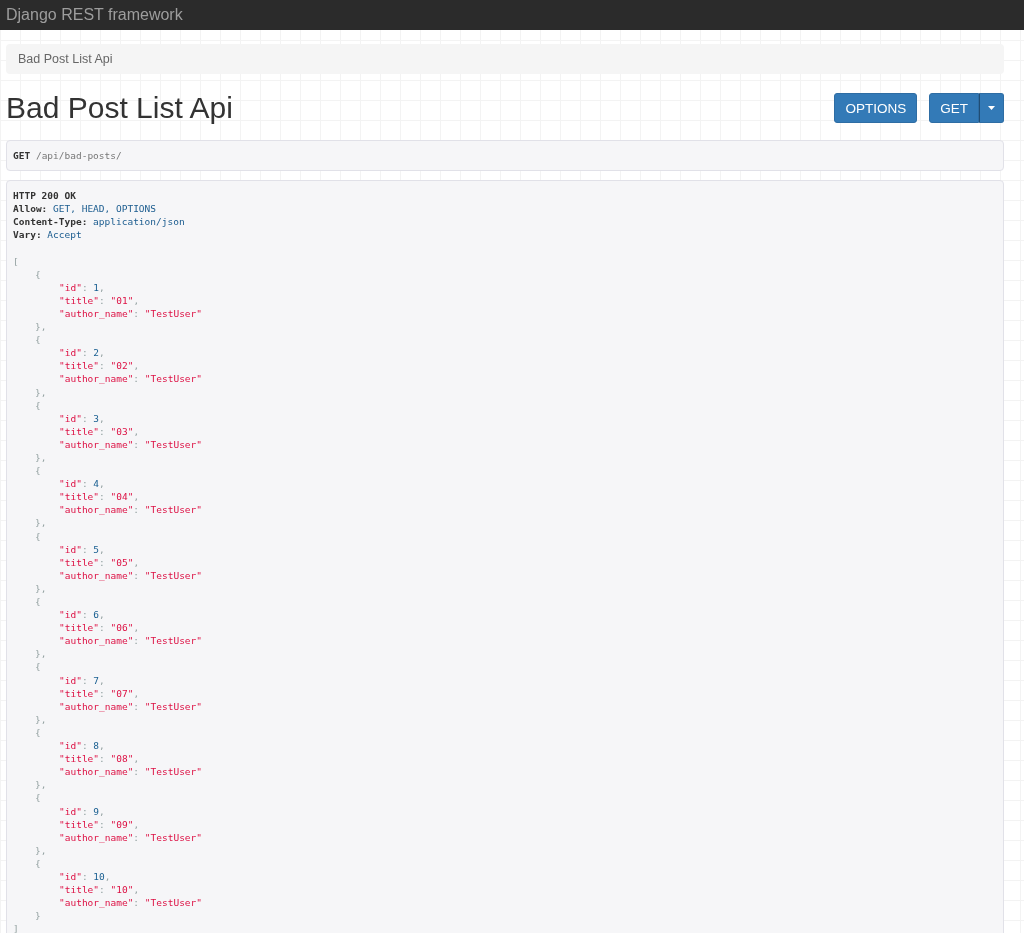 This screenshot has height=933, width=1024. I want to click on caret-icon, so click(991, 108).